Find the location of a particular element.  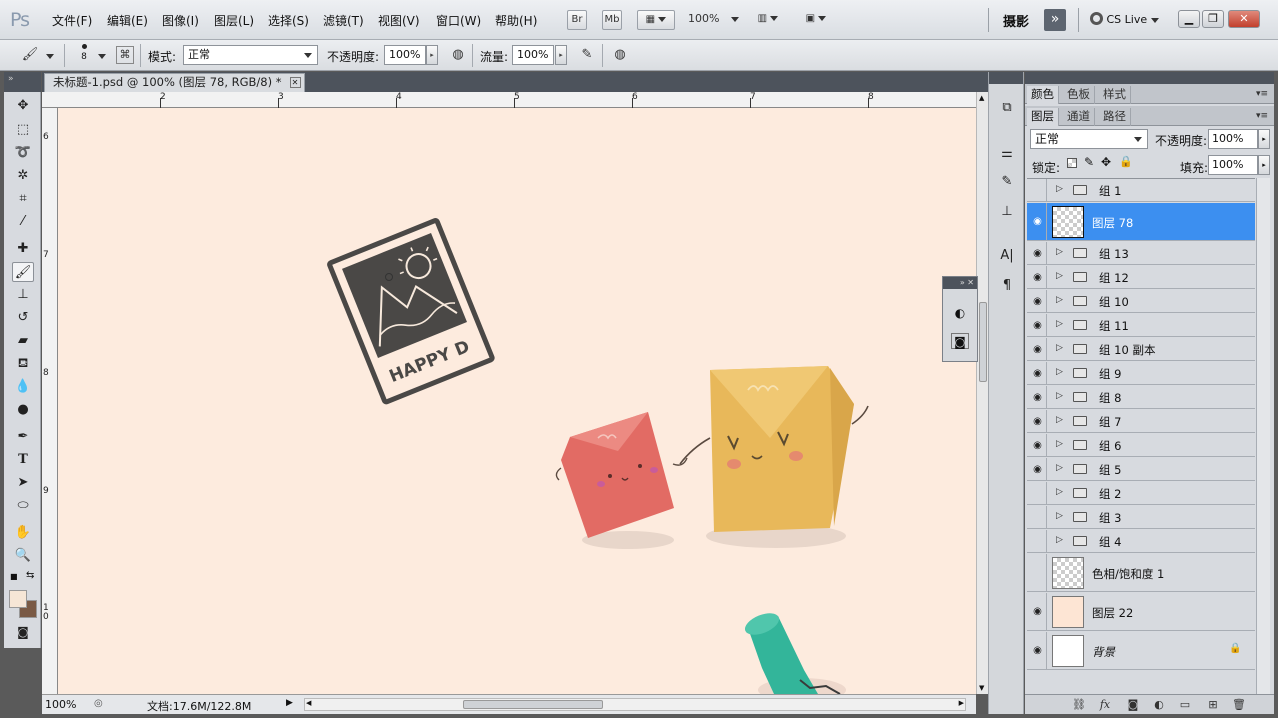

shape-tool: ⬭ is located at coordinates (23, 506).